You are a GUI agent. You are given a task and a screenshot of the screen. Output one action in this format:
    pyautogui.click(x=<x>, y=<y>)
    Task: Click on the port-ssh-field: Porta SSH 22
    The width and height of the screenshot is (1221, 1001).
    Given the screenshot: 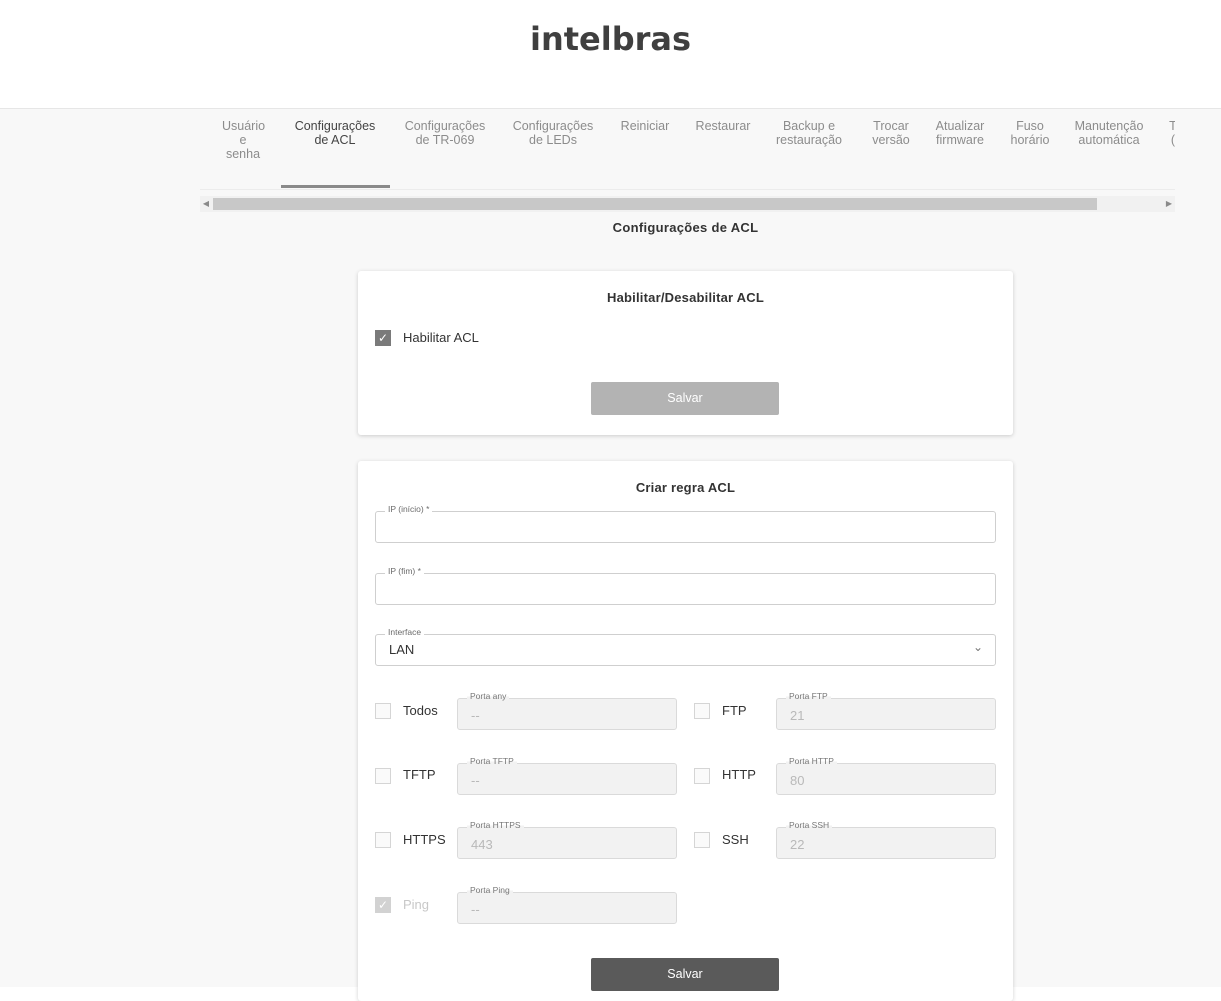 What is the action you would take?
    pyautogui.click(x=886, y=839)
    